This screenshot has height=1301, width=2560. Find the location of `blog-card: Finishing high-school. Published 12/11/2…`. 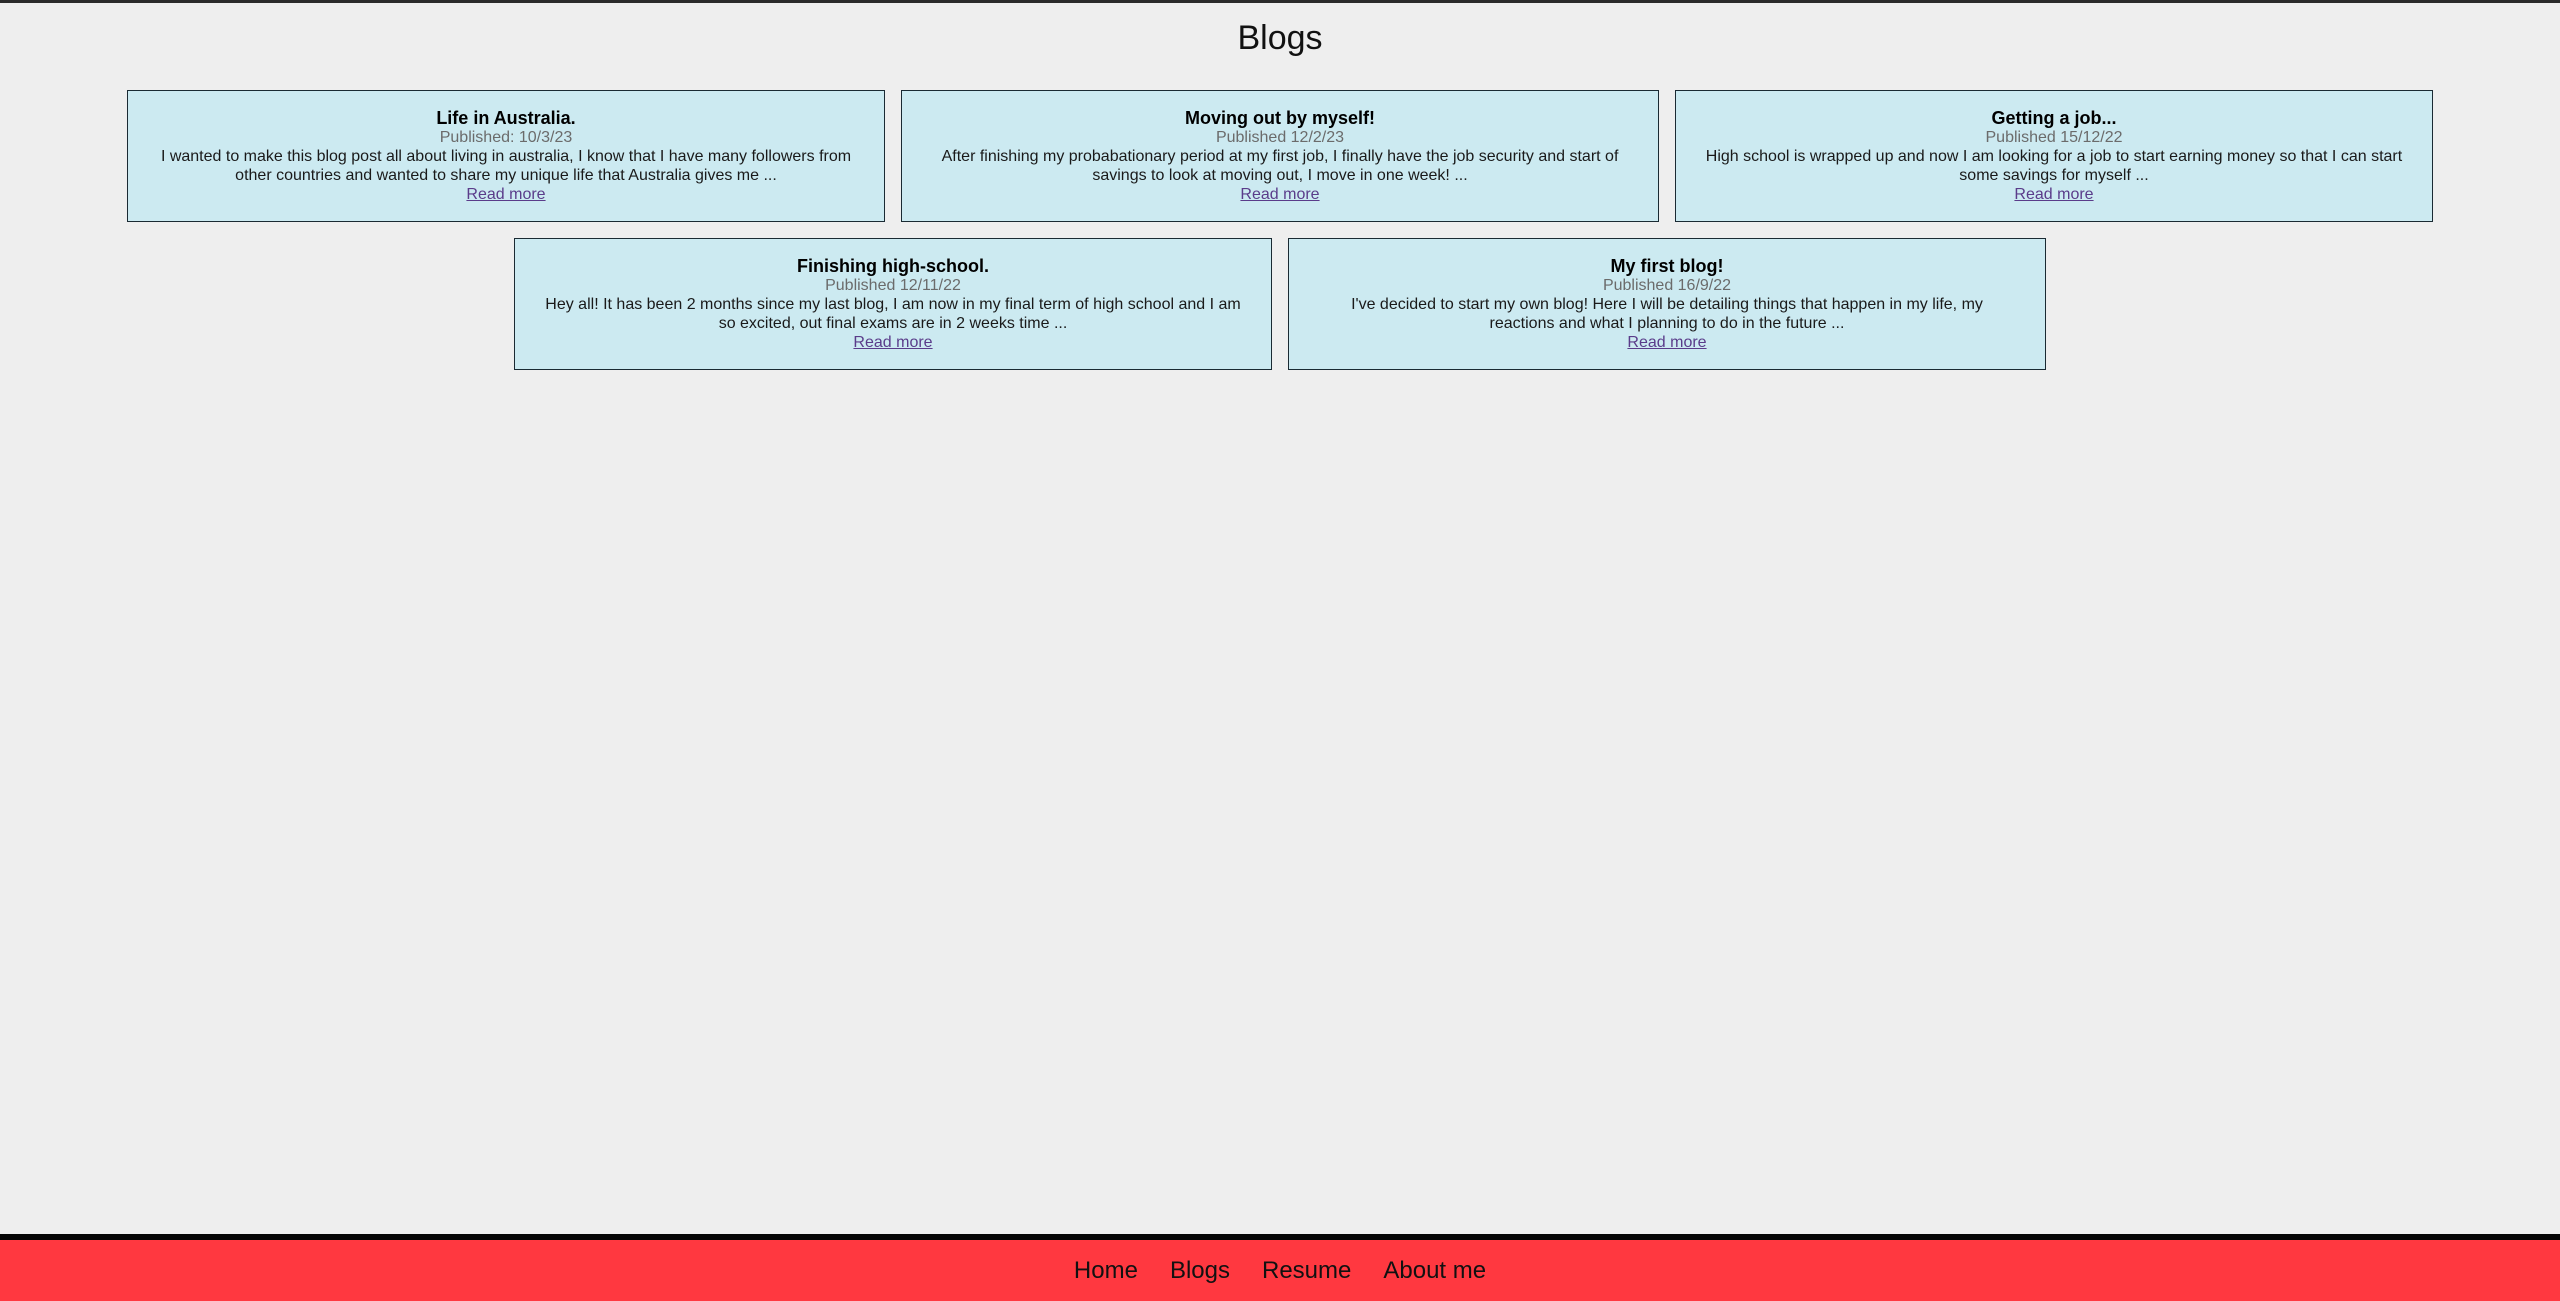

blog-card: Finishing high-school. Published 12/11/2… is located at coordinates (893, 304).